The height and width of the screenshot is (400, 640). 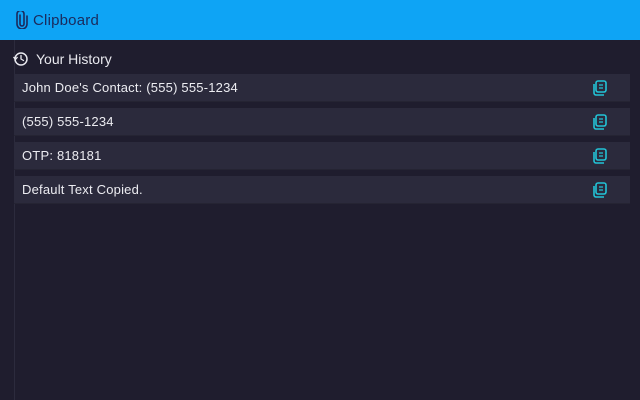 I want to click on history-icon, so click(x=21, y=59).